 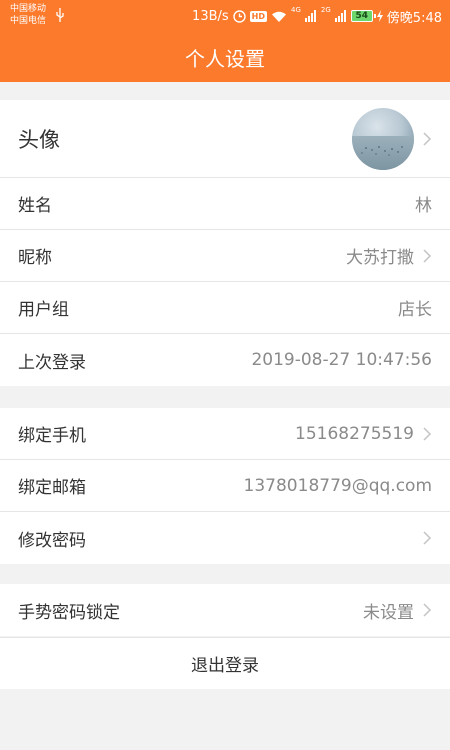 What do you see at coordinates (415, 310) in the screenshot?
I see `user-group-value: 店长` at bounding box center [415, 310].